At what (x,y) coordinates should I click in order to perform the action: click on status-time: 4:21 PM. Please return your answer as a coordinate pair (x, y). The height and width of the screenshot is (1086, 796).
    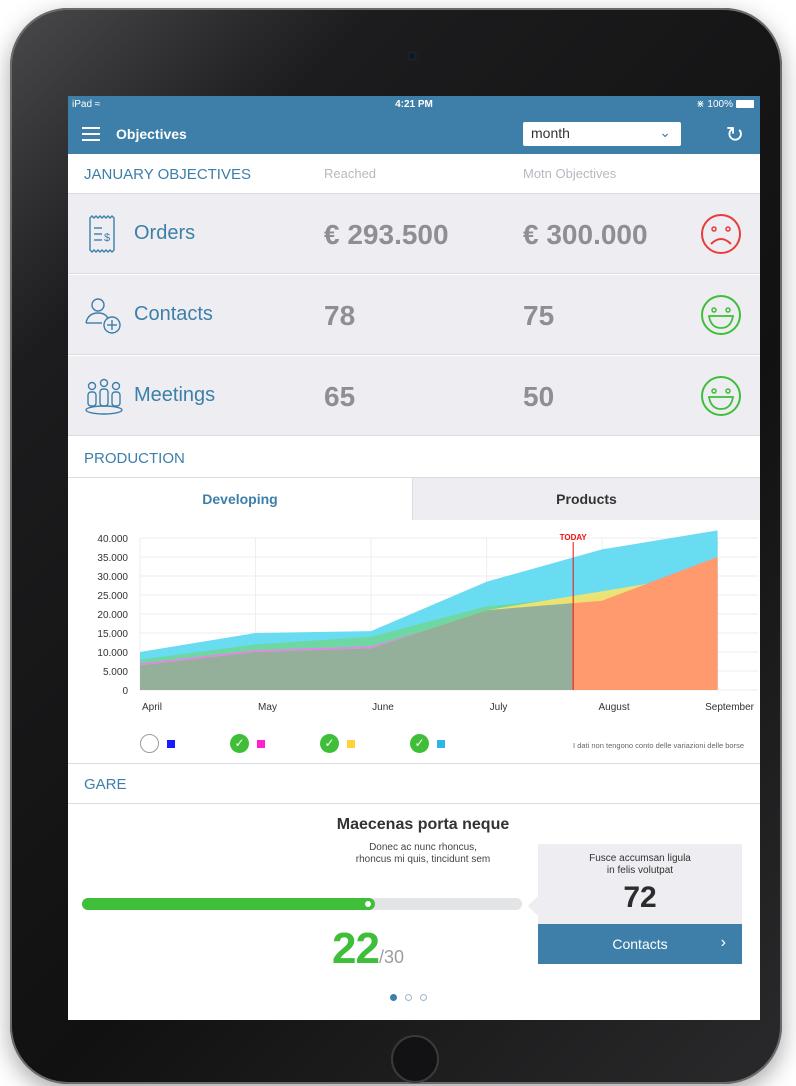
    Looking at the image, I should click on (414, 104).